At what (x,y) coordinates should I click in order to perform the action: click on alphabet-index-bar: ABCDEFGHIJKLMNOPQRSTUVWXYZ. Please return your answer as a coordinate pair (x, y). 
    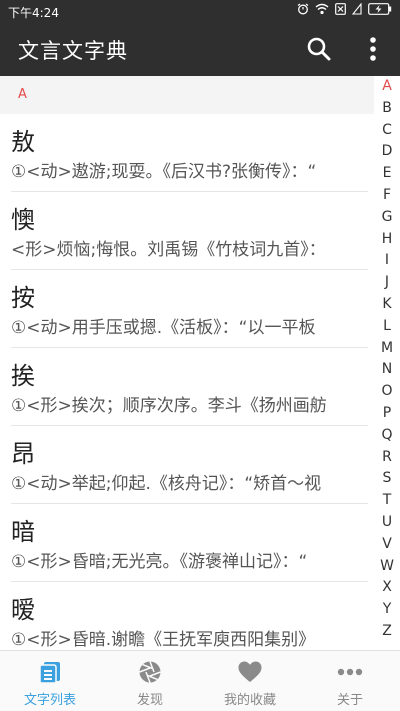
    Looking at the image, I should click on (387, 363).